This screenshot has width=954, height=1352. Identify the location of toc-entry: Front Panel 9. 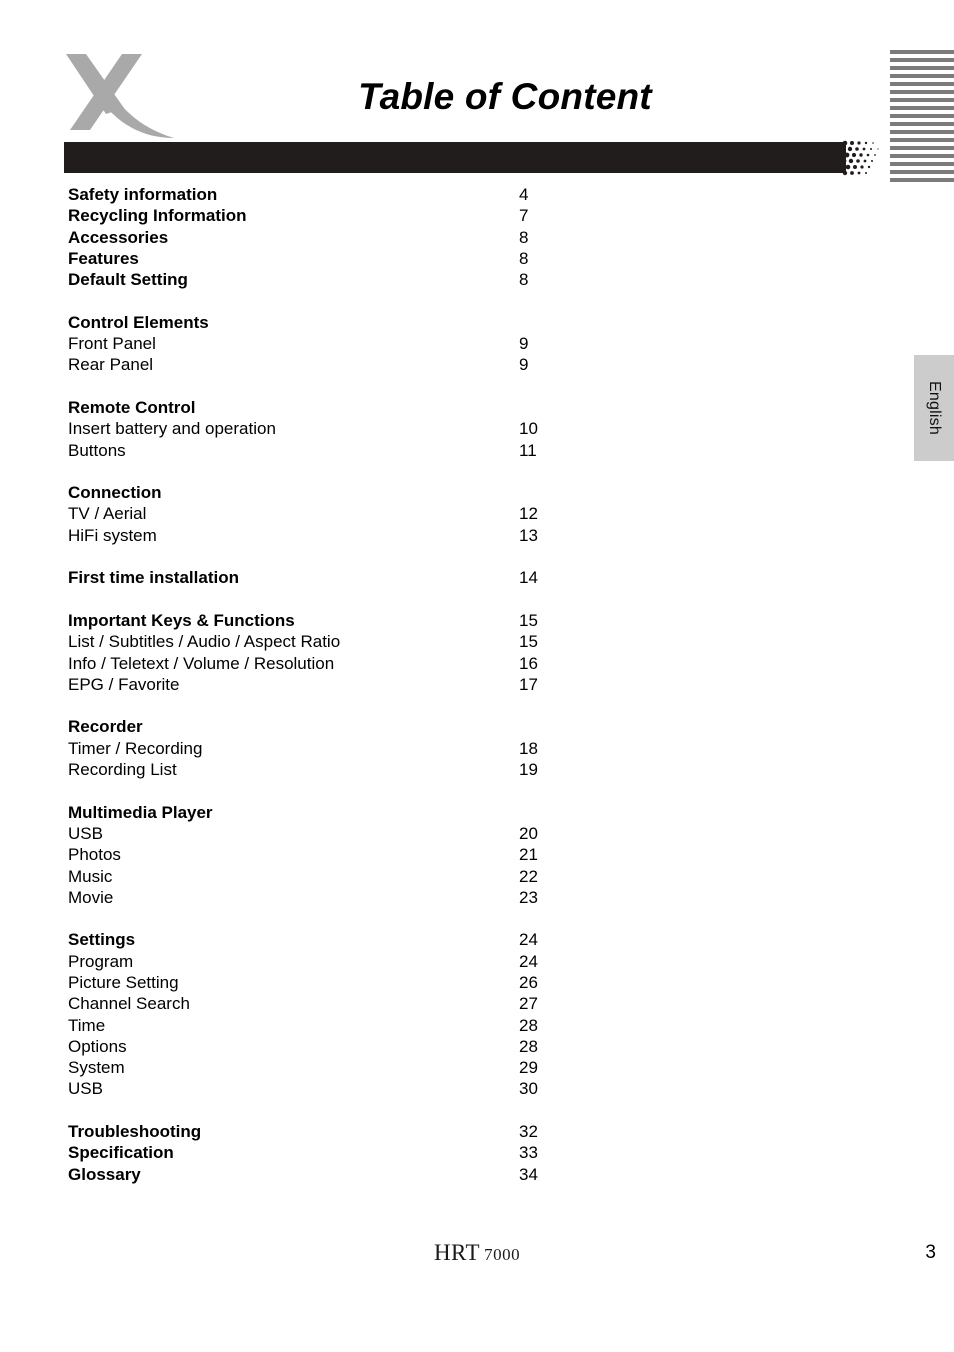
(333, 343).